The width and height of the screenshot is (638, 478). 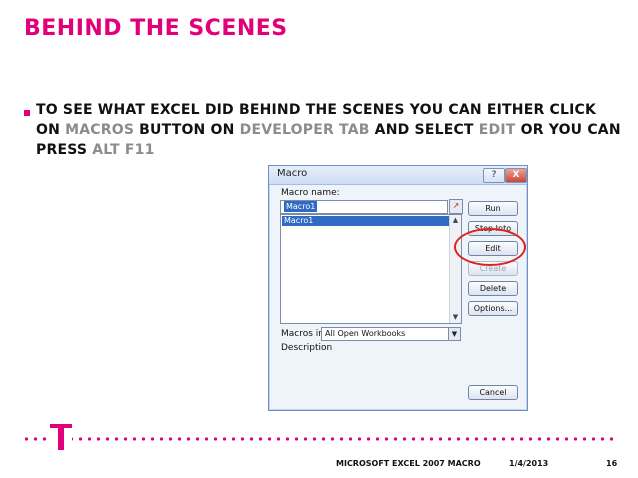 What do you see at coordinates (123, 150) in the screenshot?
I see `highlight-shortcut: ALT F11` at bounding box center [123, 150].